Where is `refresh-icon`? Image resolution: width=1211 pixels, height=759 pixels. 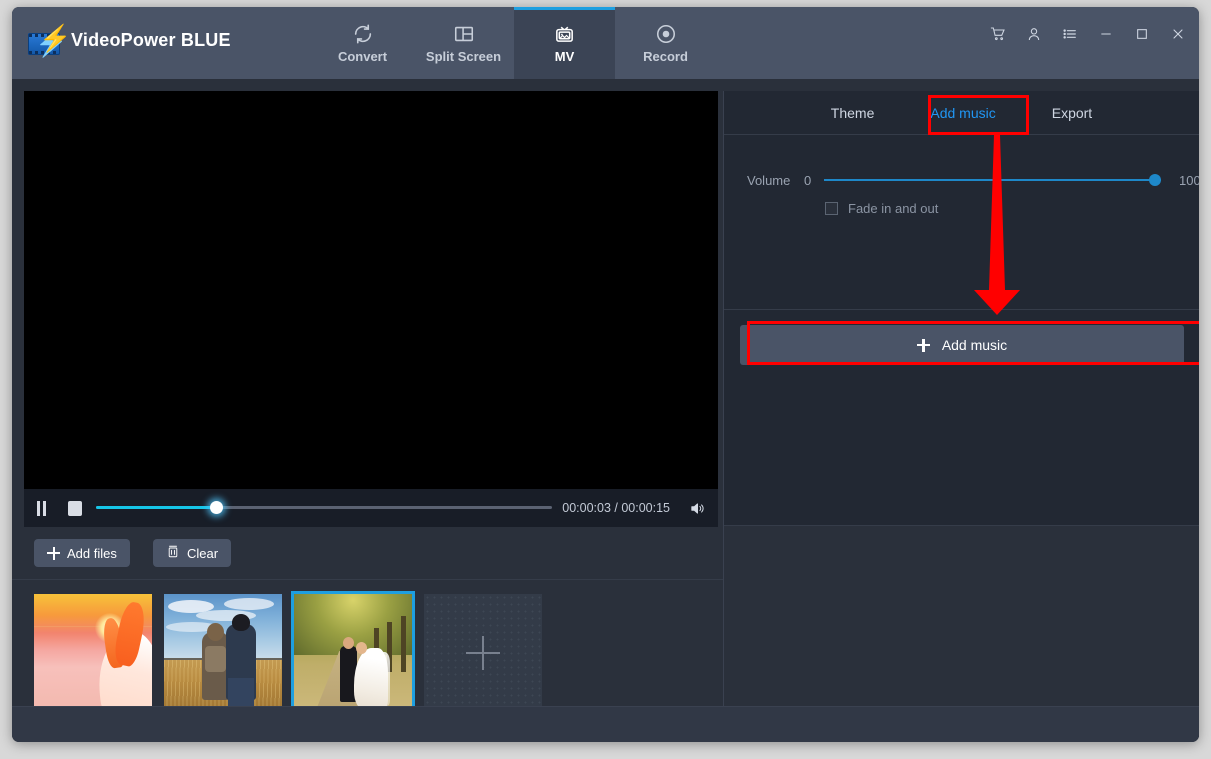
refresh-icon is located at coordinates (363, 34).